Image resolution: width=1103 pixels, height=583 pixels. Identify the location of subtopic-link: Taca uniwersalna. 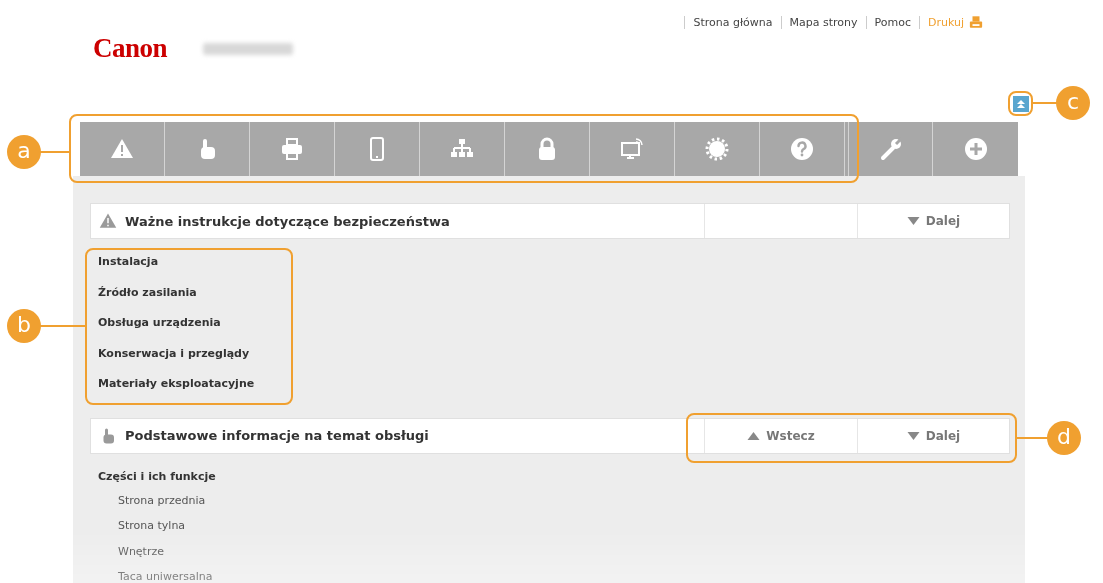
(155, 575).